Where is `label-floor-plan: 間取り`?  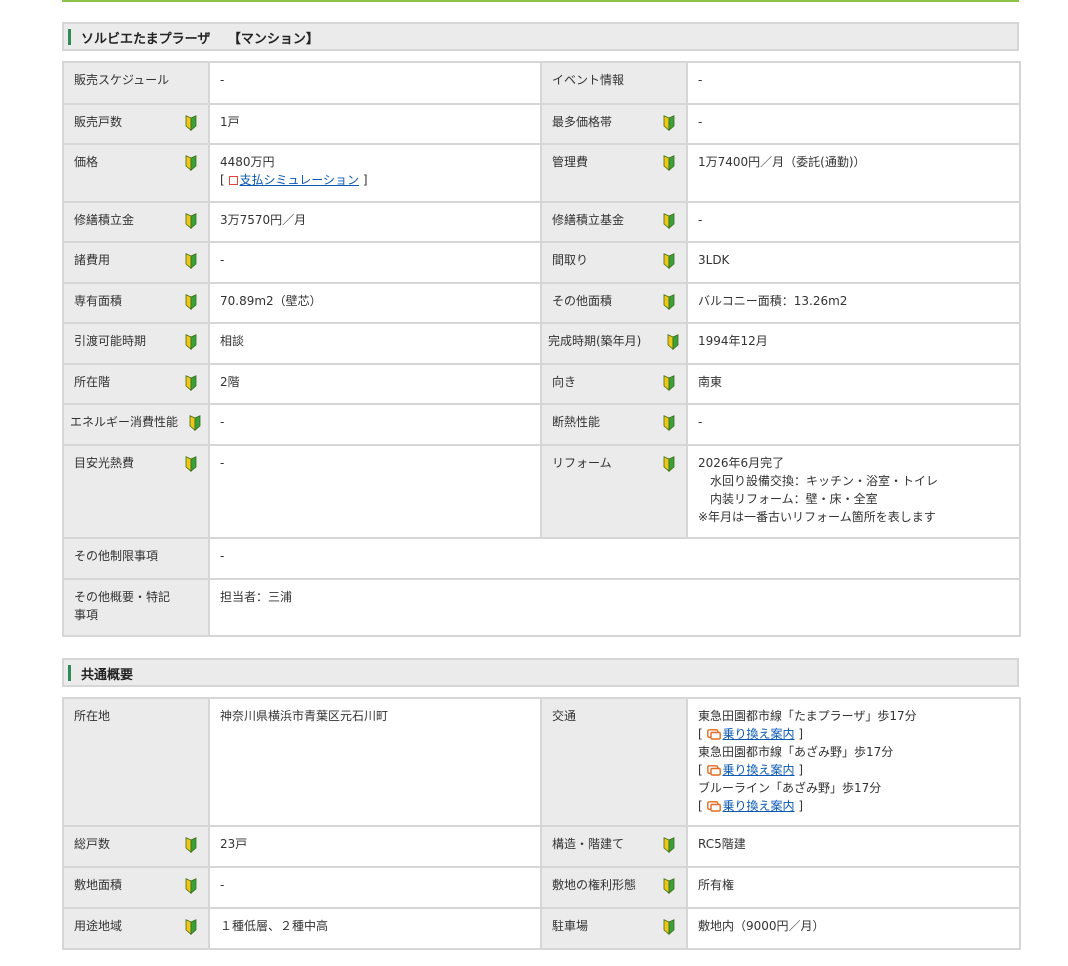
label-floor-plan: 間取り is located at coordinates (614, 262).